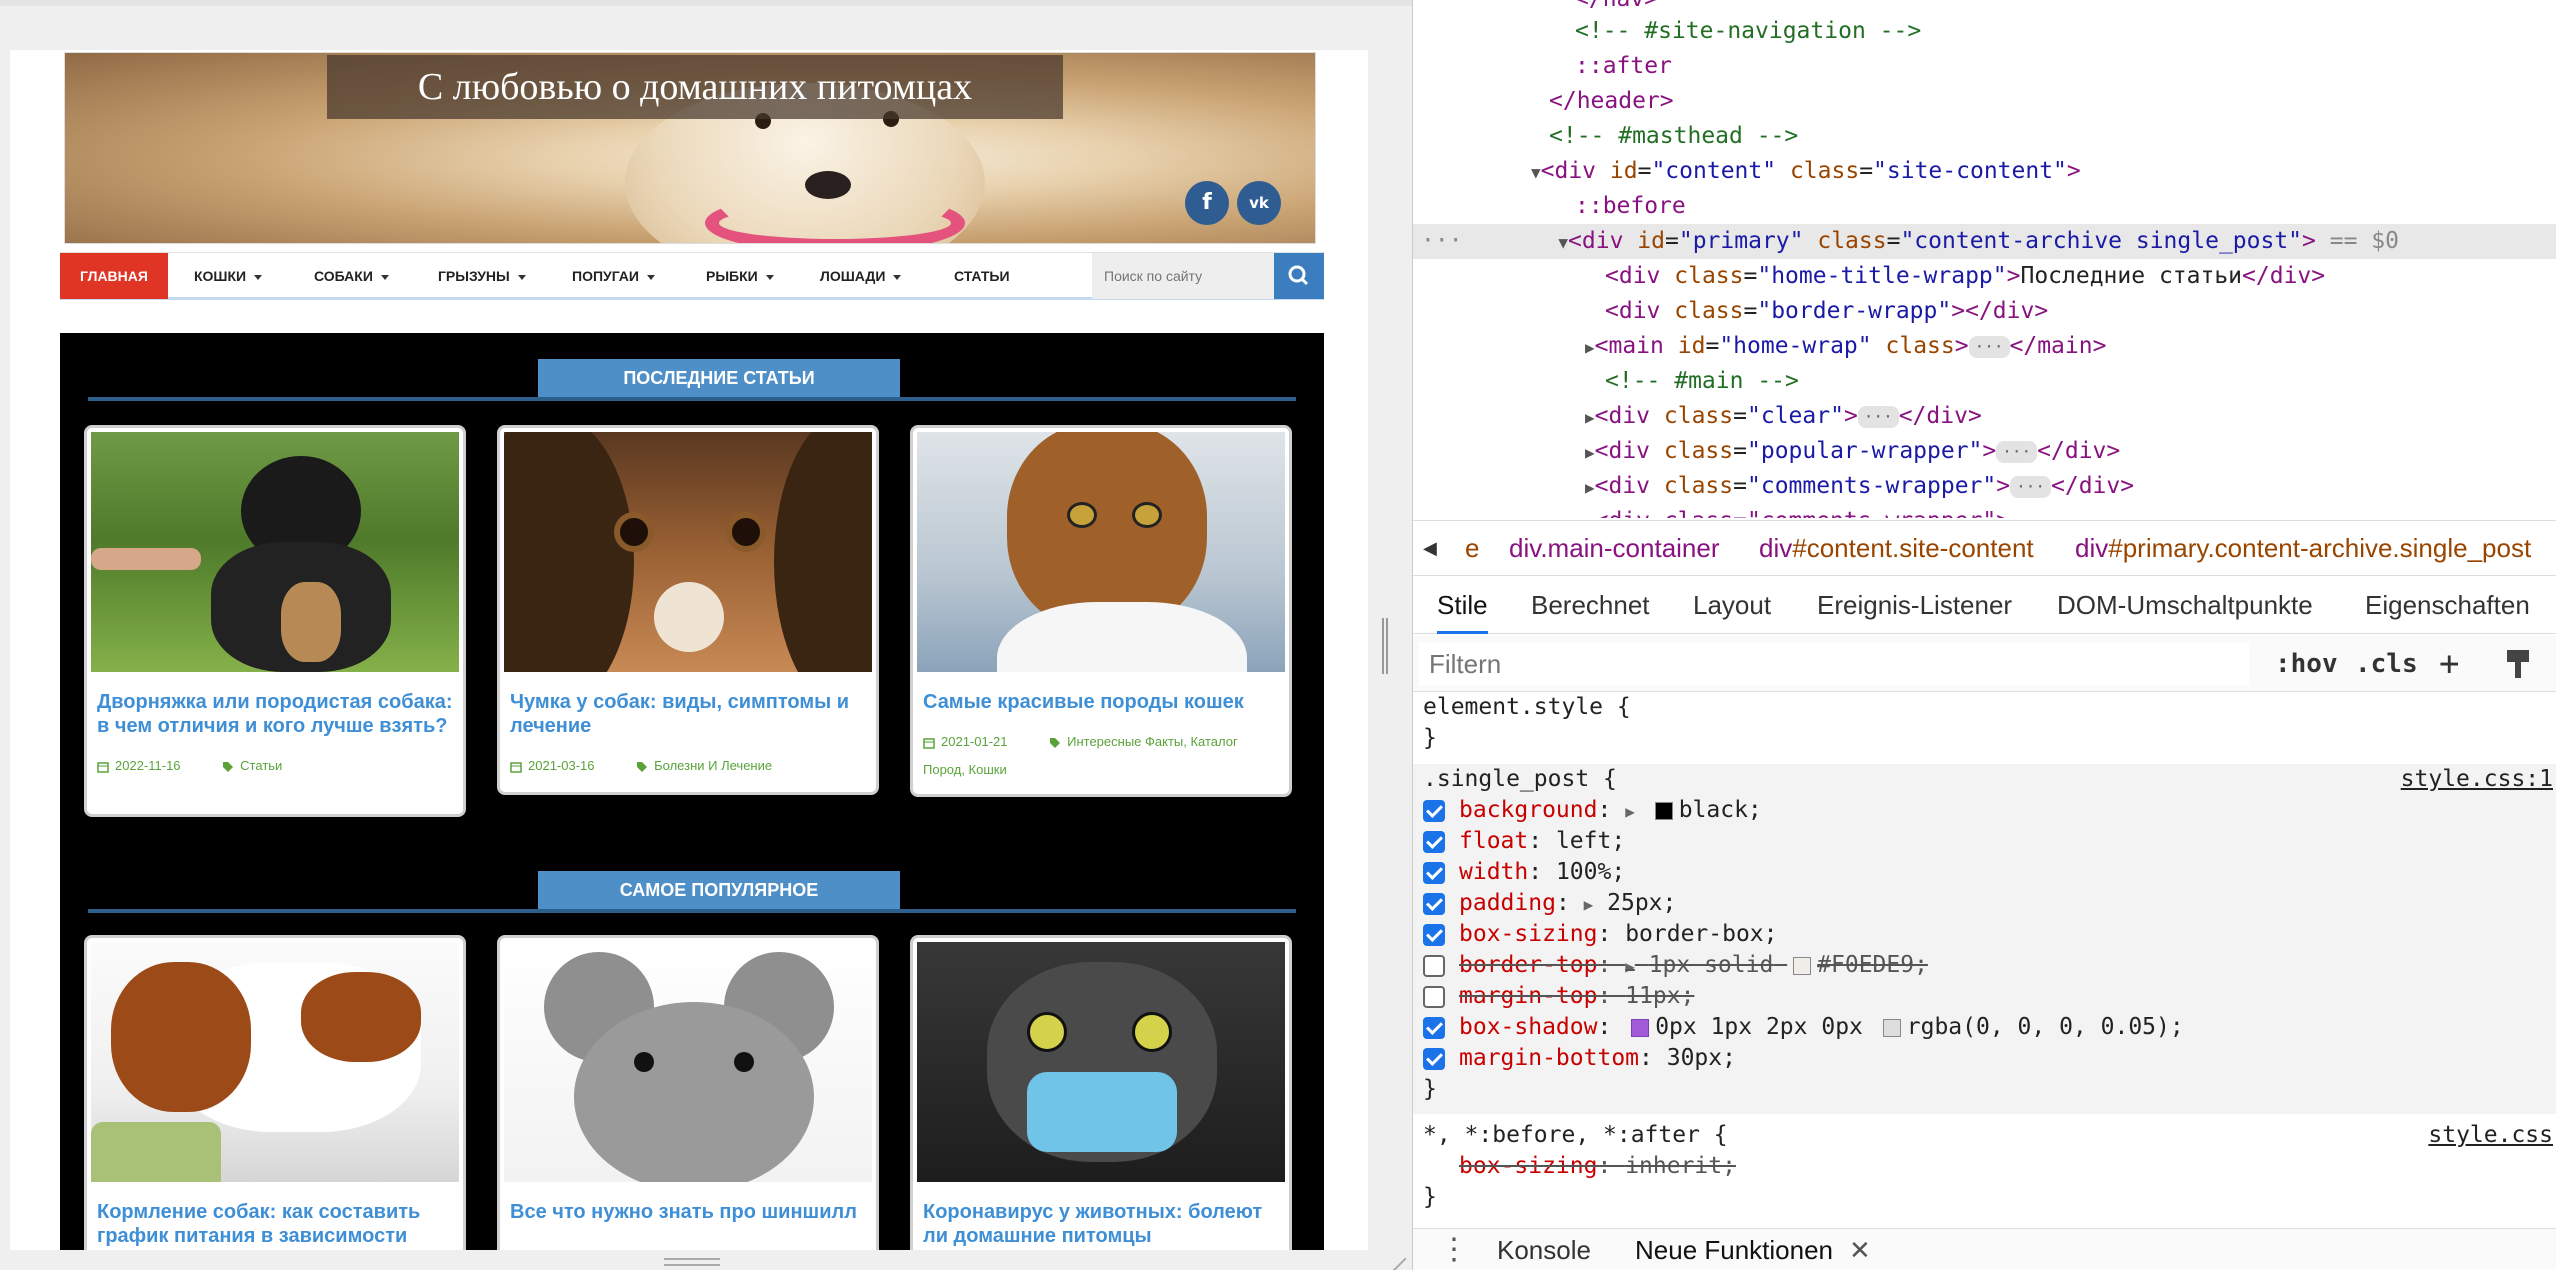 The height and width of the screenshot is (1270, 2556). What do you see at coordinates (1984, 486) in the screenshot?
I see `dom-node: ▶<div class="comments-wrapper"> ··· </div>` at bounding box center [1984, 486].